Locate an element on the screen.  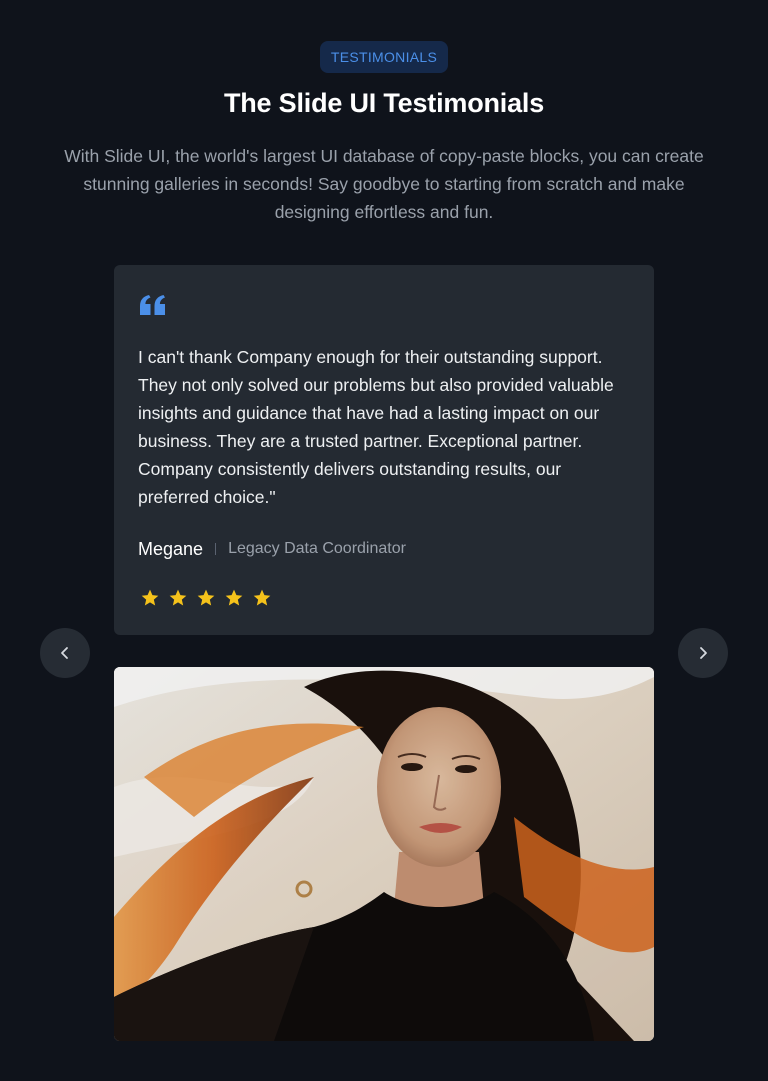
author-role: Legacy Data Coordinator is located at coordinates (317, 548).